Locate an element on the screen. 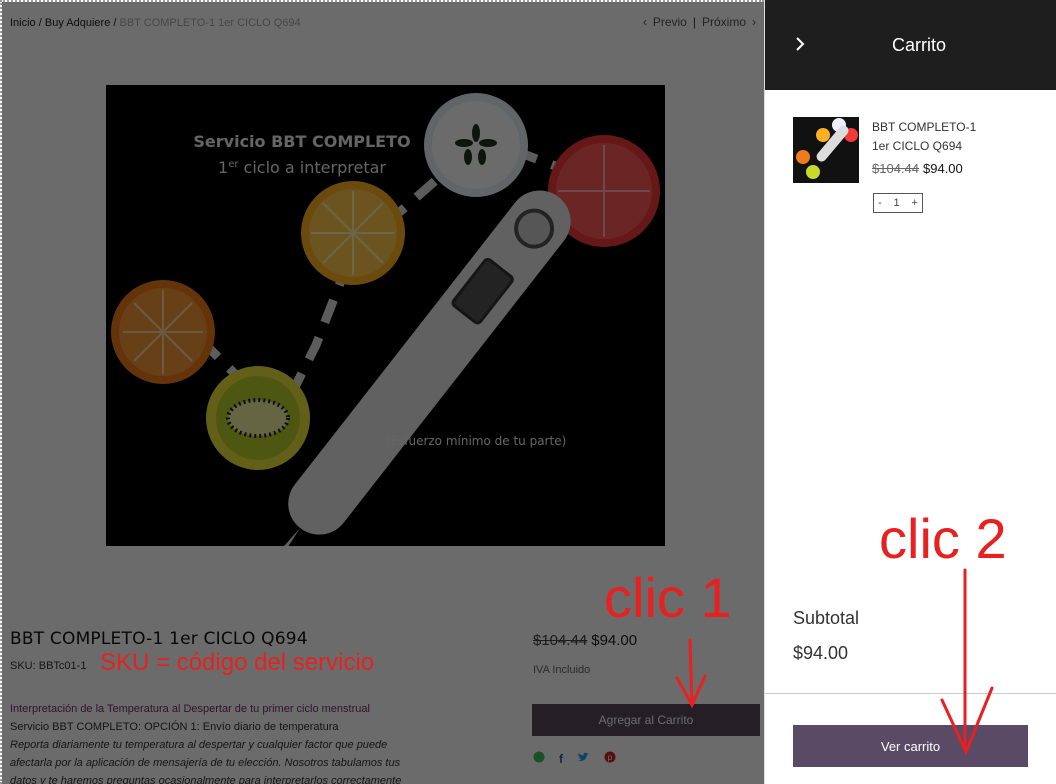 Image resolution: width=1056 pixels, height=784 pixels. orange-slice-image is located at coordinates (163, 332).